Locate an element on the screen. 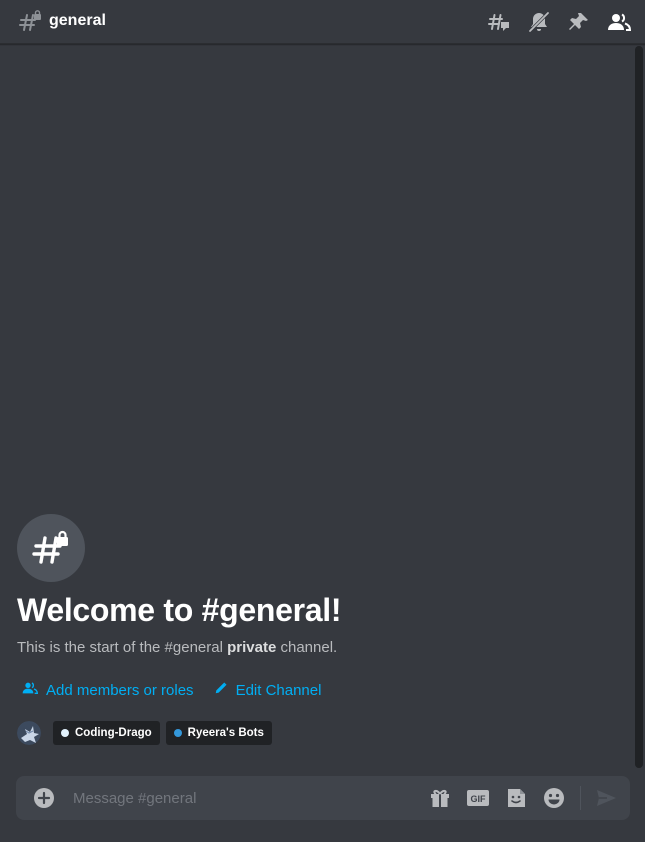  scrollbar is located at coordinates (639, 407).